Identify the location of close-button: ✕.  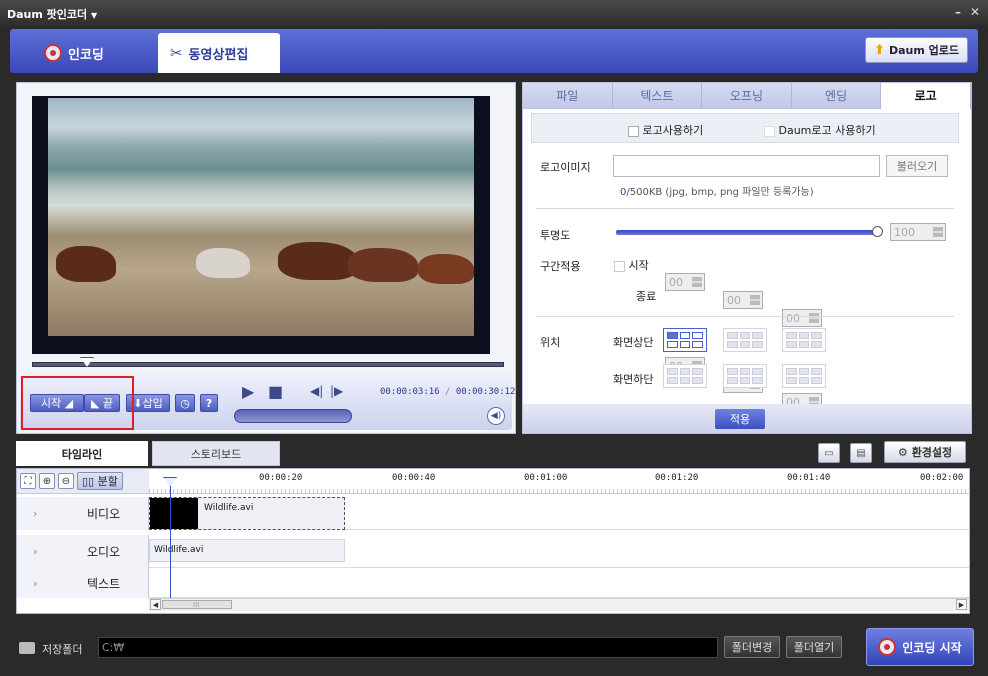
(975, 12).